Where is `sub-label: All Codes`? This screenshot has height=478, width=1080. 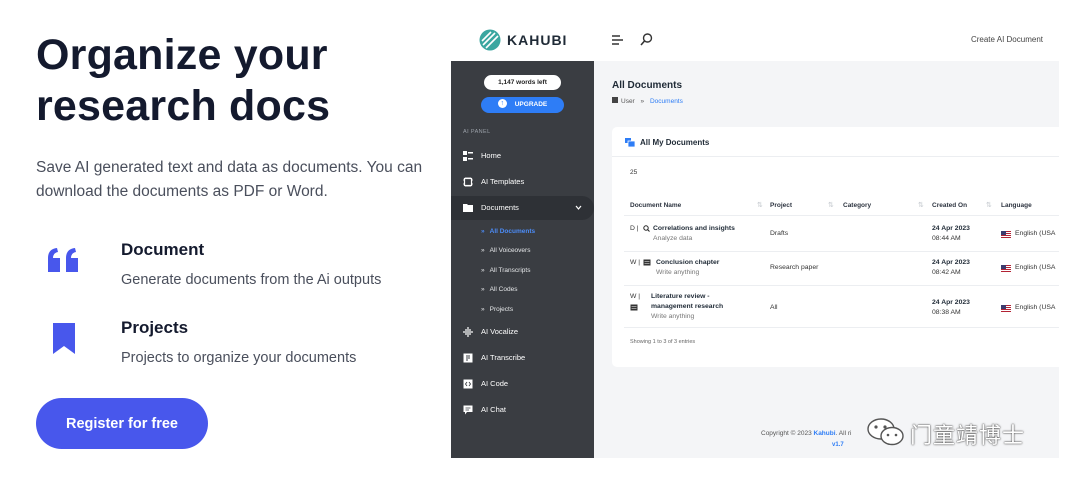 sub-label: All Codes is located at coordinates (503, 289).